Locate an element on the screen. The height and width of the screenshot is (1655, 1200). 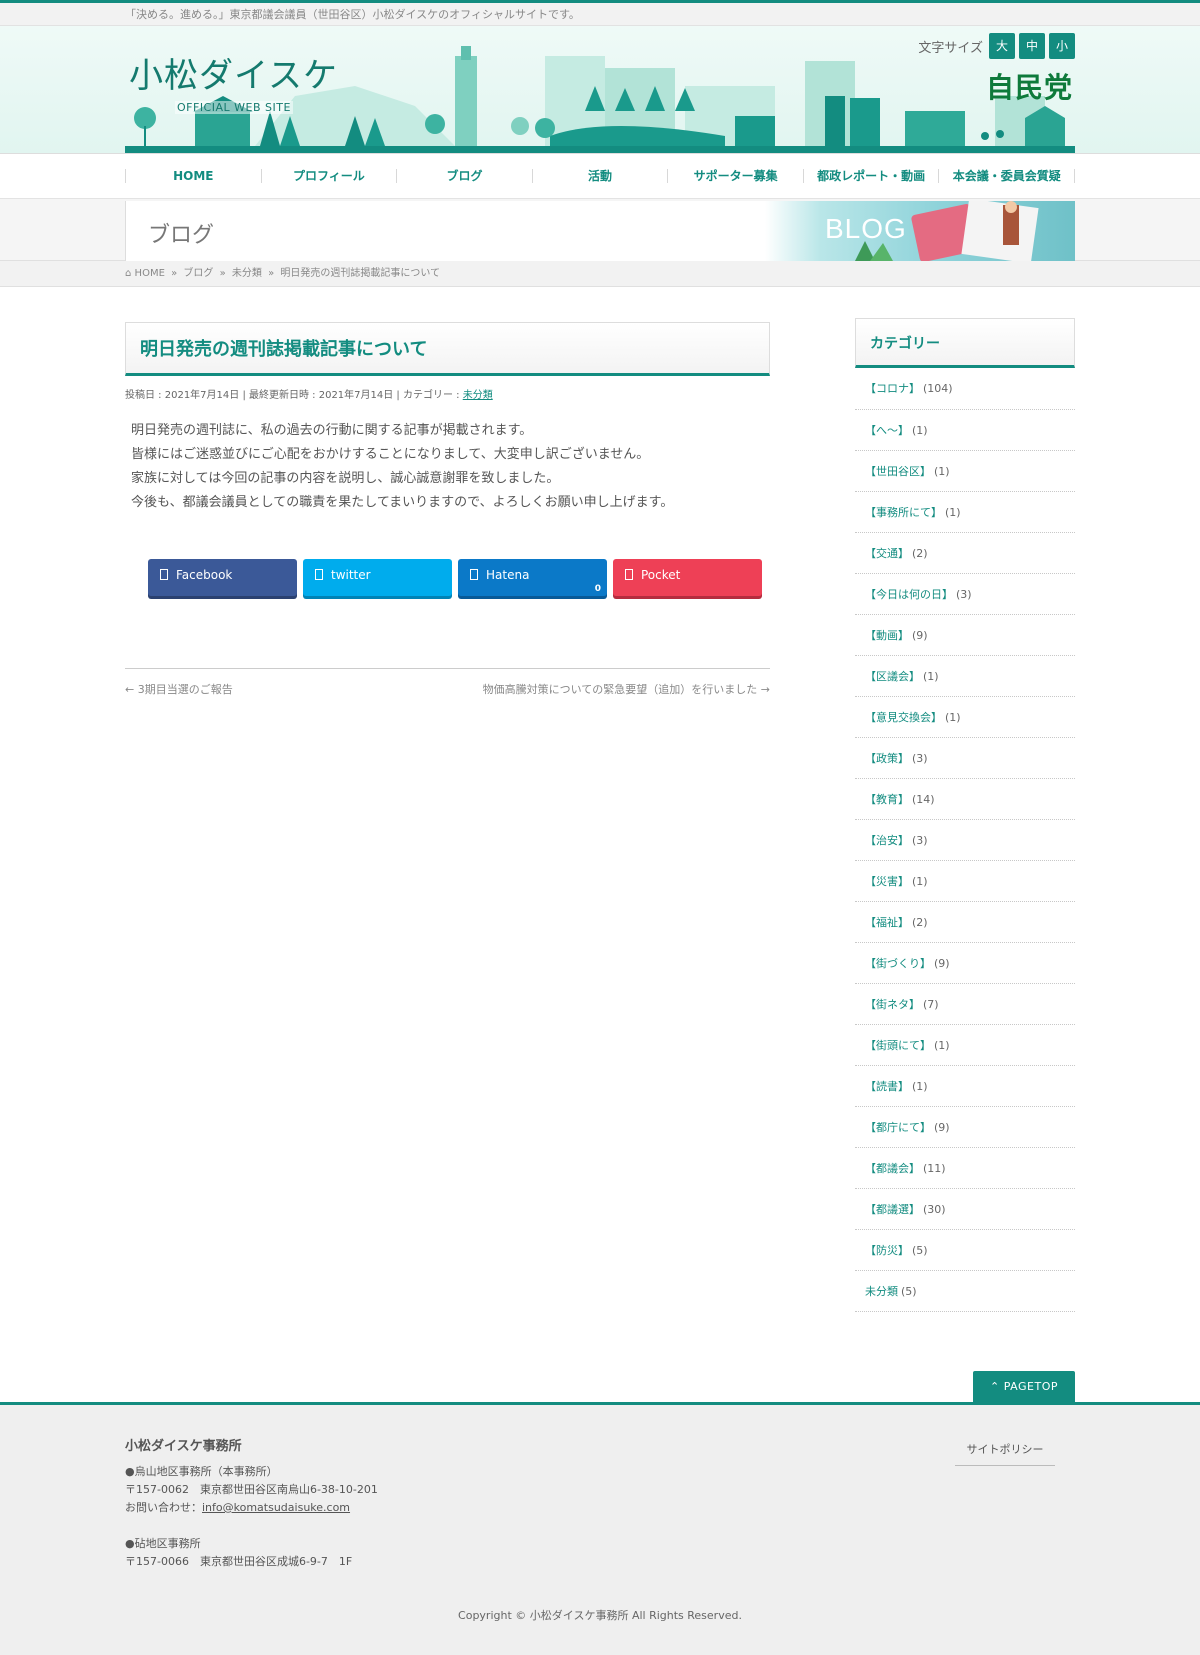
category-item: 【治安】 (3) is located at coordinates (965, 840).